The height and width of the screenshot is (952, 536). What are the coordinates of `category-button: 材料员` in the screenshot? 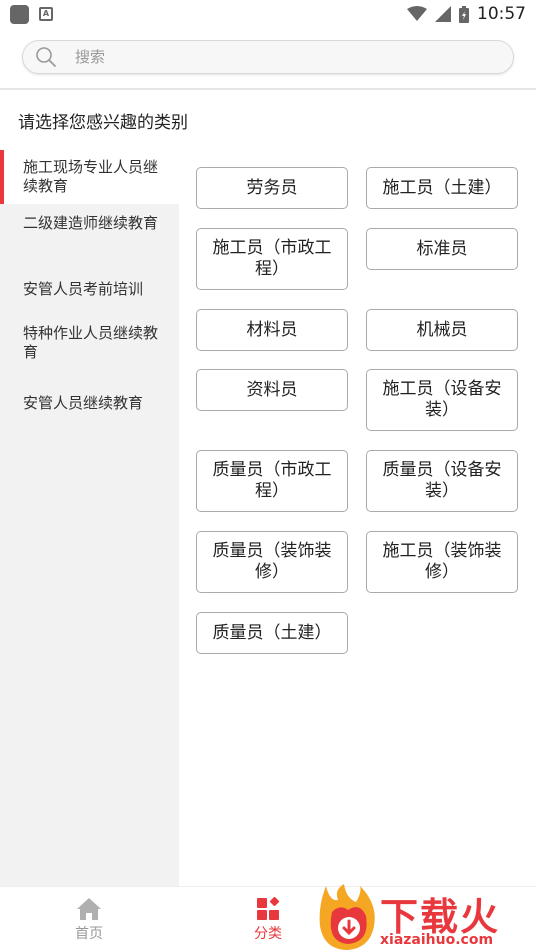 It's located at (272, 330).